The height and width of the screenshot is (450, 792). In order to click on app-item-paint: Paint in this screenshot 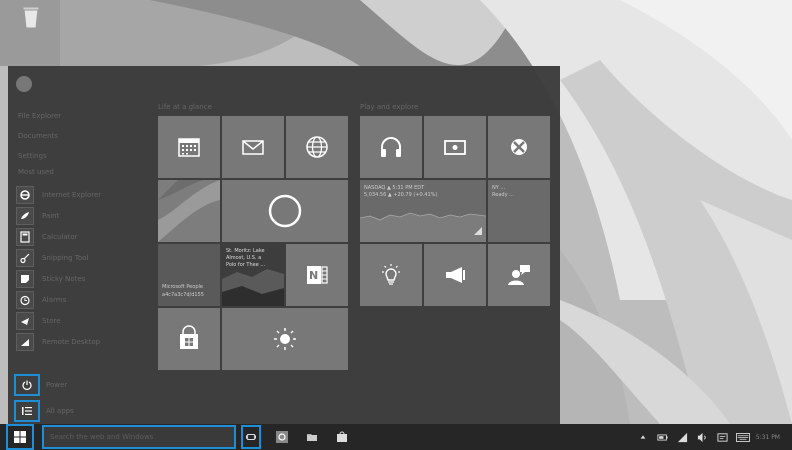, I will do `click(81, 215)`.